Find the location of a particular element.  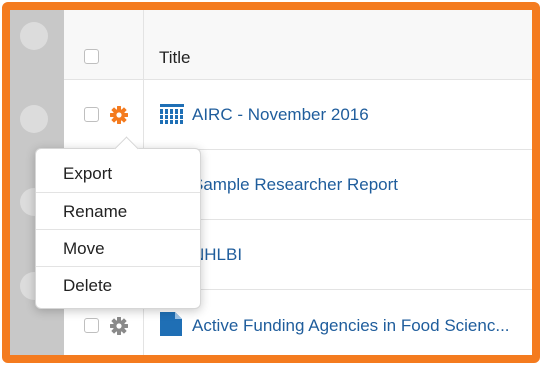

report-title-link: Sample Researcher Report is located at coordinates (295, 185).